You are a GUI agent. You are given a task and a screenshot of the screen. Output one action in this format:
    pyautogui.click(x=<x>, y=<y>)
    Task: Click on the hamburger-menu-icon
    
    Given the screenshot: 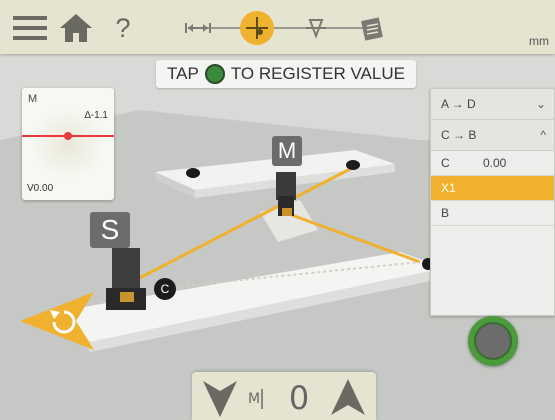 What is the action you would take?
    pyautogui.click(x=30, y=28)
    